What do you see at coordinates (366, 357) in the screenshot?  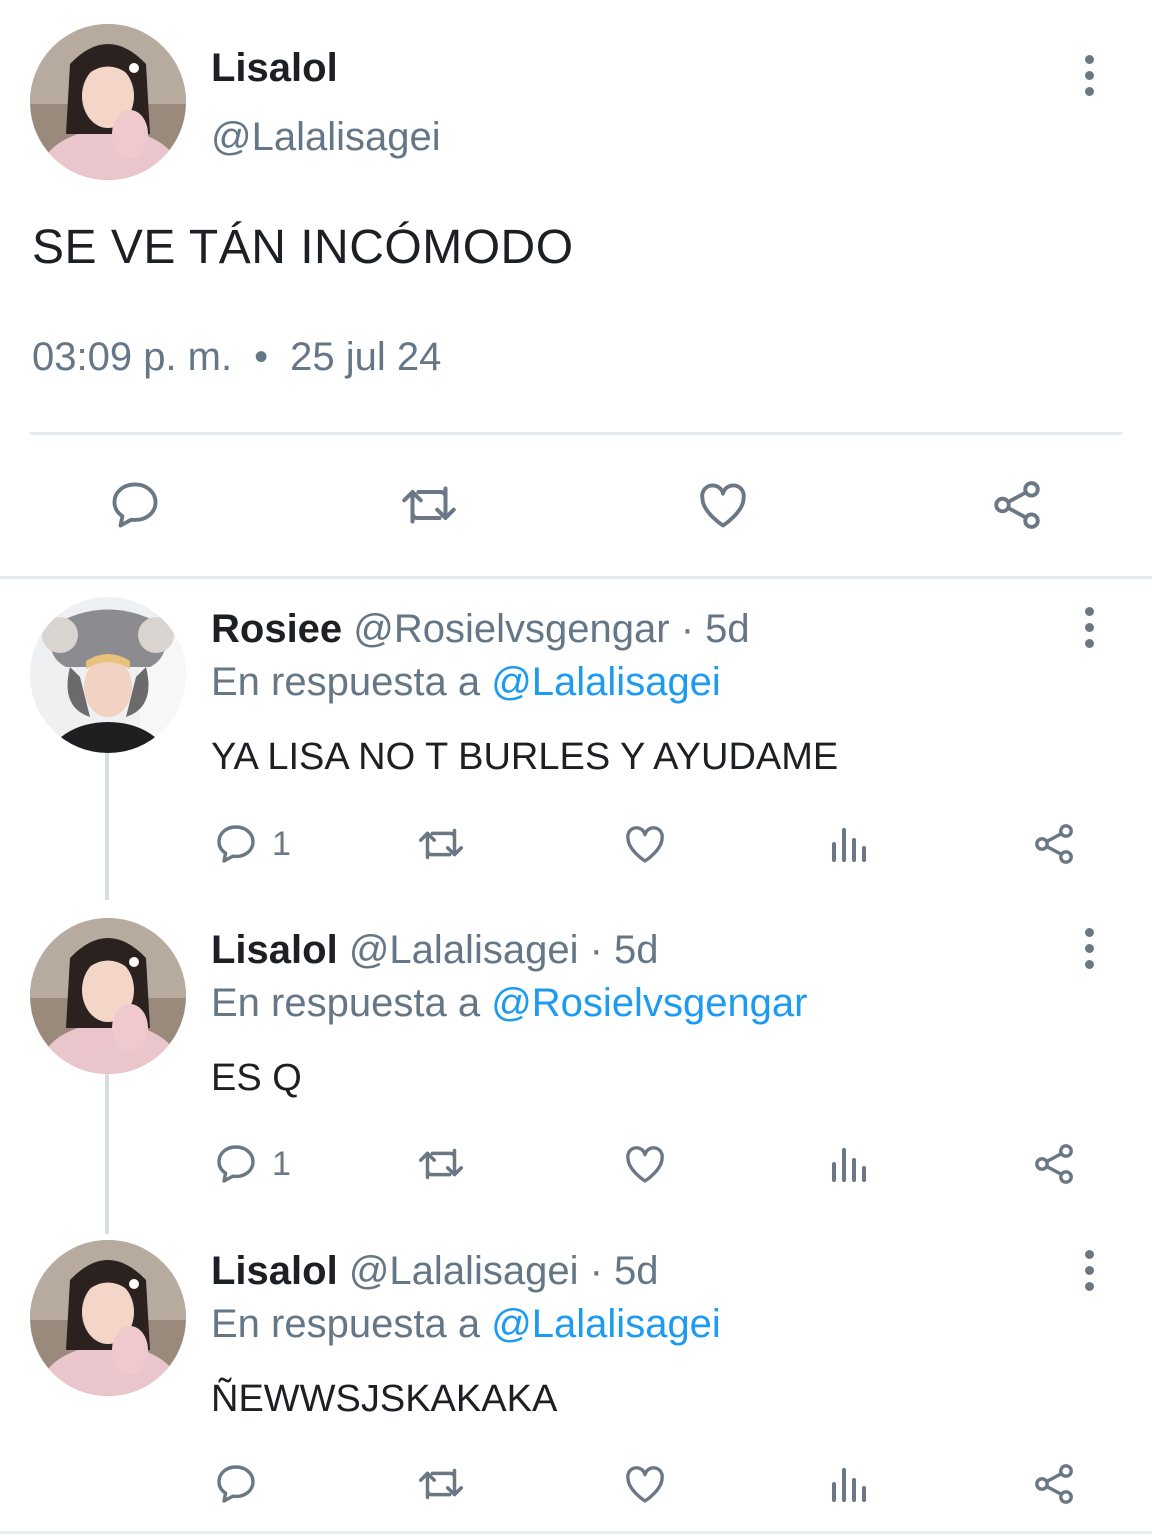 I see `tweet-date: 25 jul 24` at bounding box center [366, 357].